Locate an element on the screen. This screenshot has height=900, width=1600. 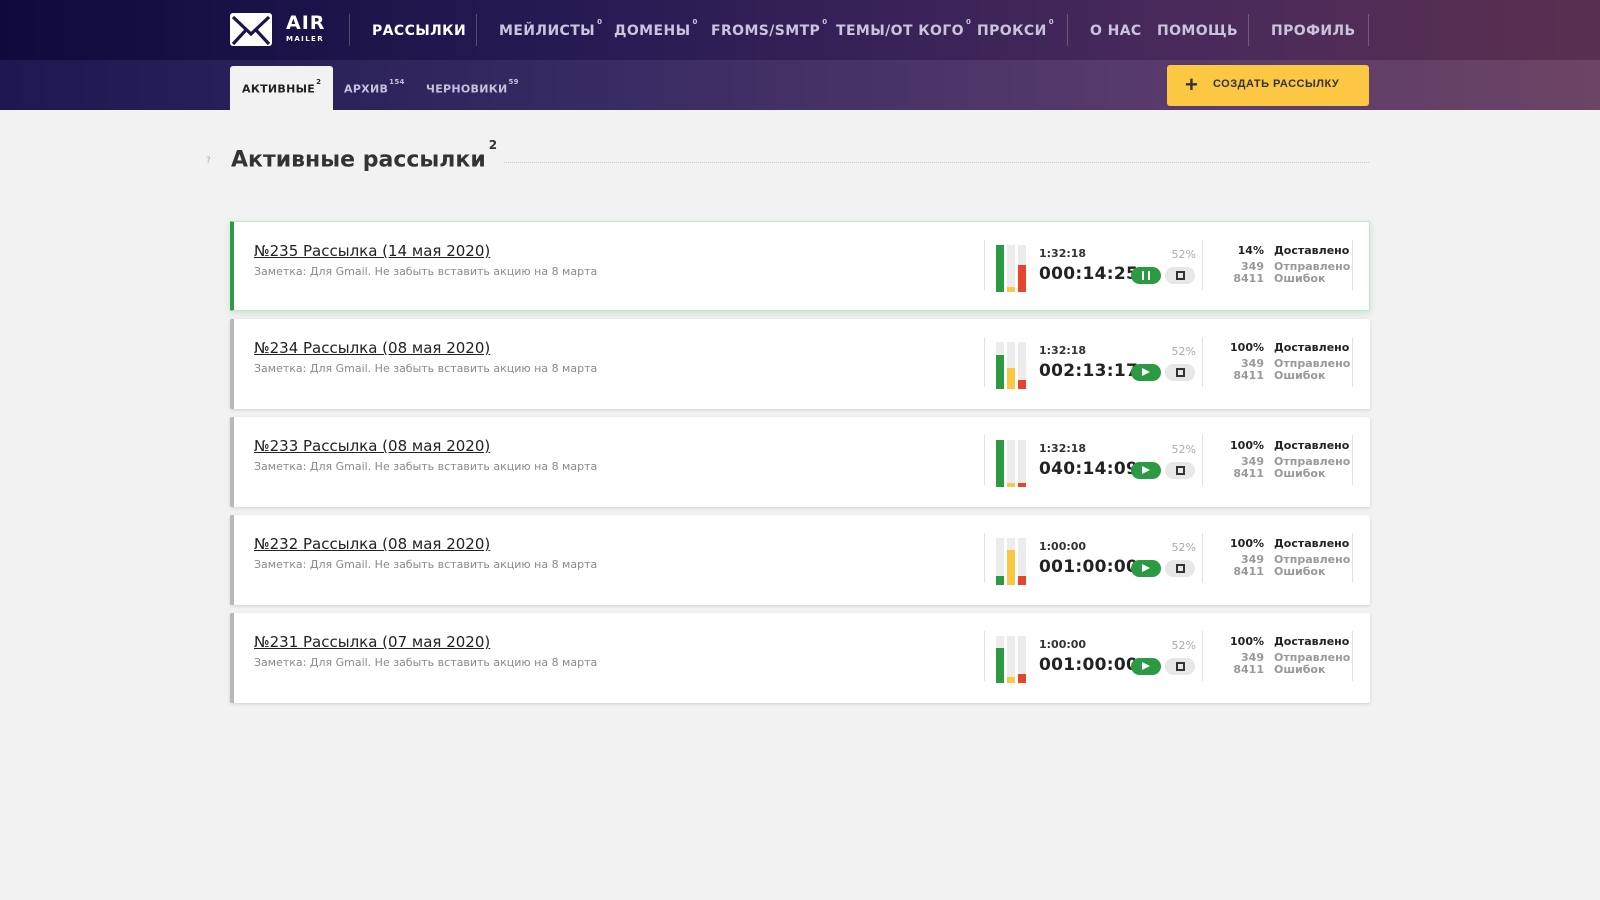
logo-air: AIR is located at coordinates (306, 23).